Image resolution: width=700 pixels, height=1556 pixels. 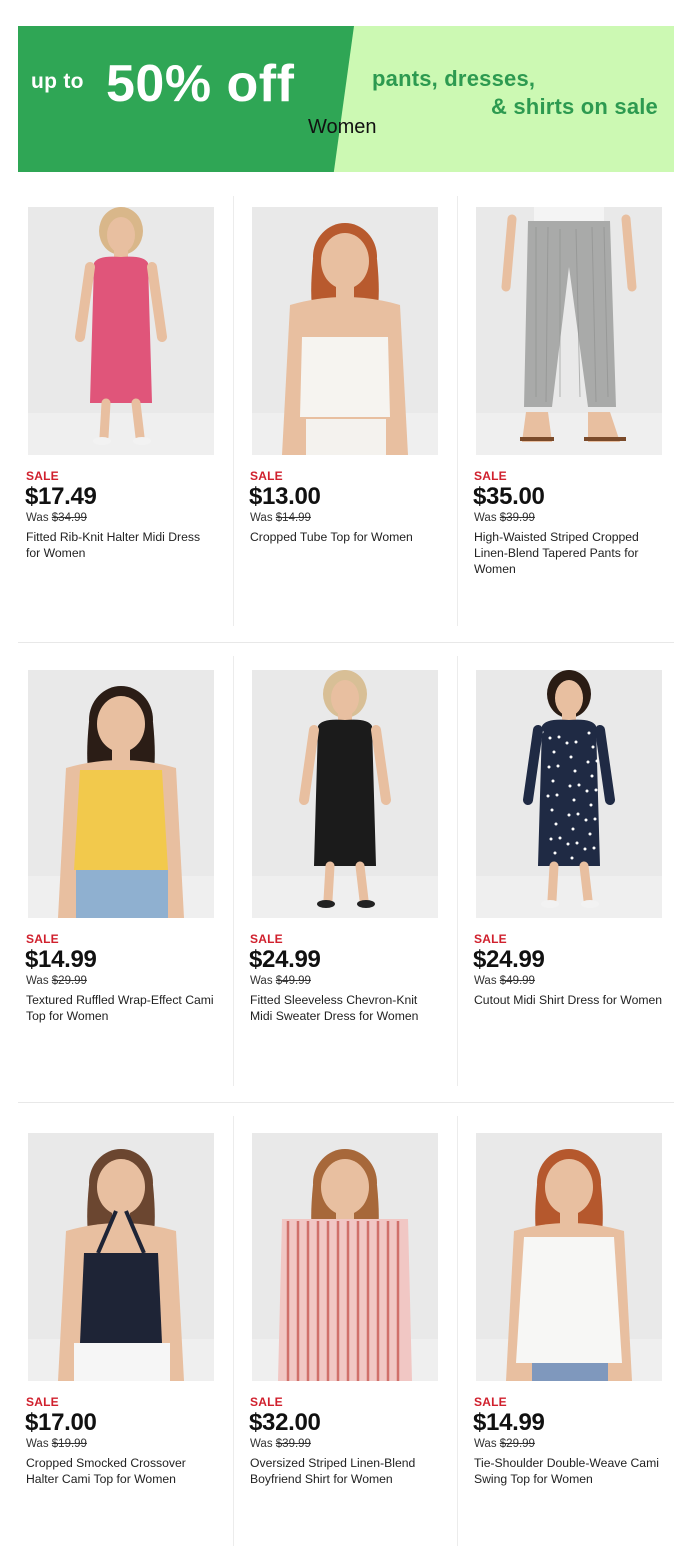 What do you see at coordinates (280, 518) in the screenshot?
I see `was-price: Was $14.99` at bounding box center [280, 518].